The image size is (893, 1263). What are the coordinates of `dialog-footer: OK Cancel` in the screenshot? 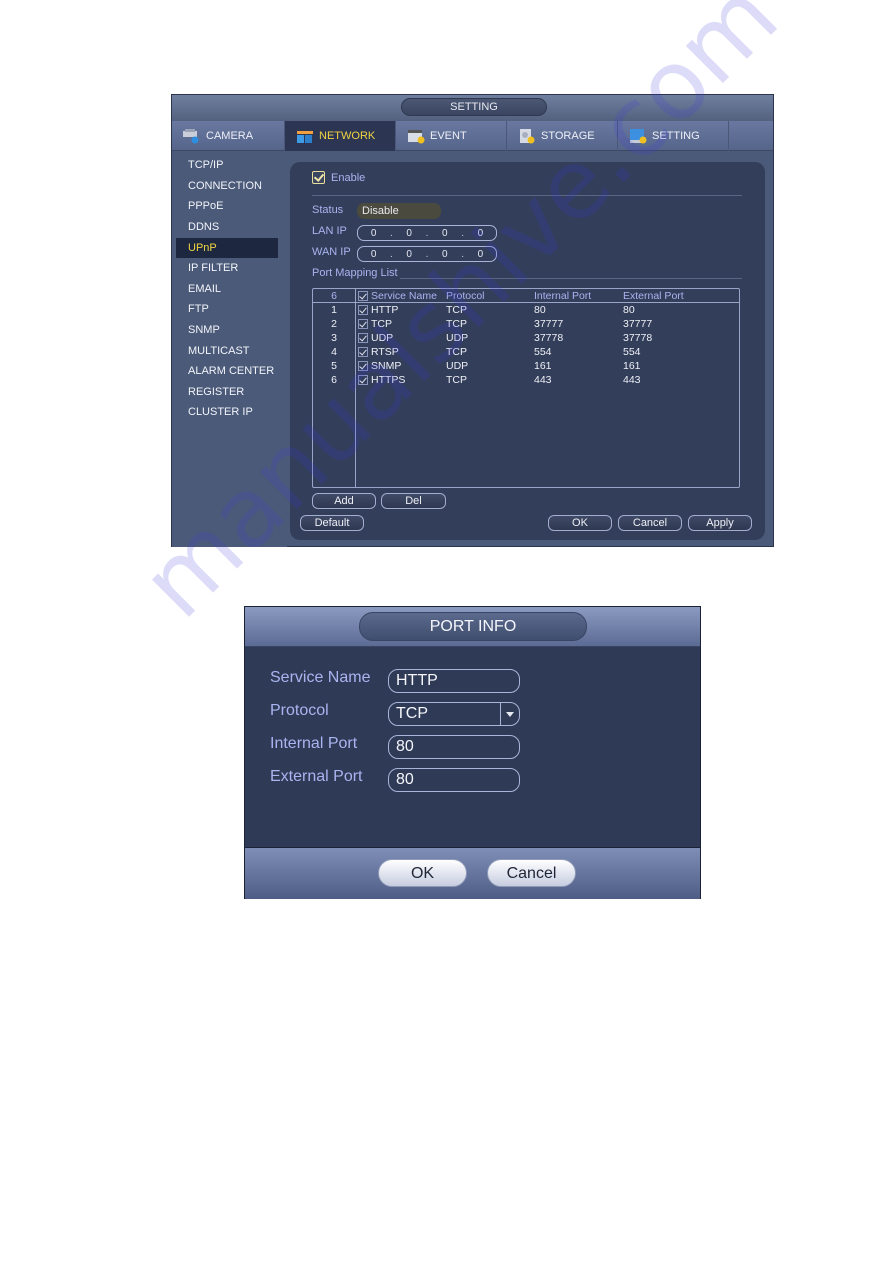 It's located at (472, 873).